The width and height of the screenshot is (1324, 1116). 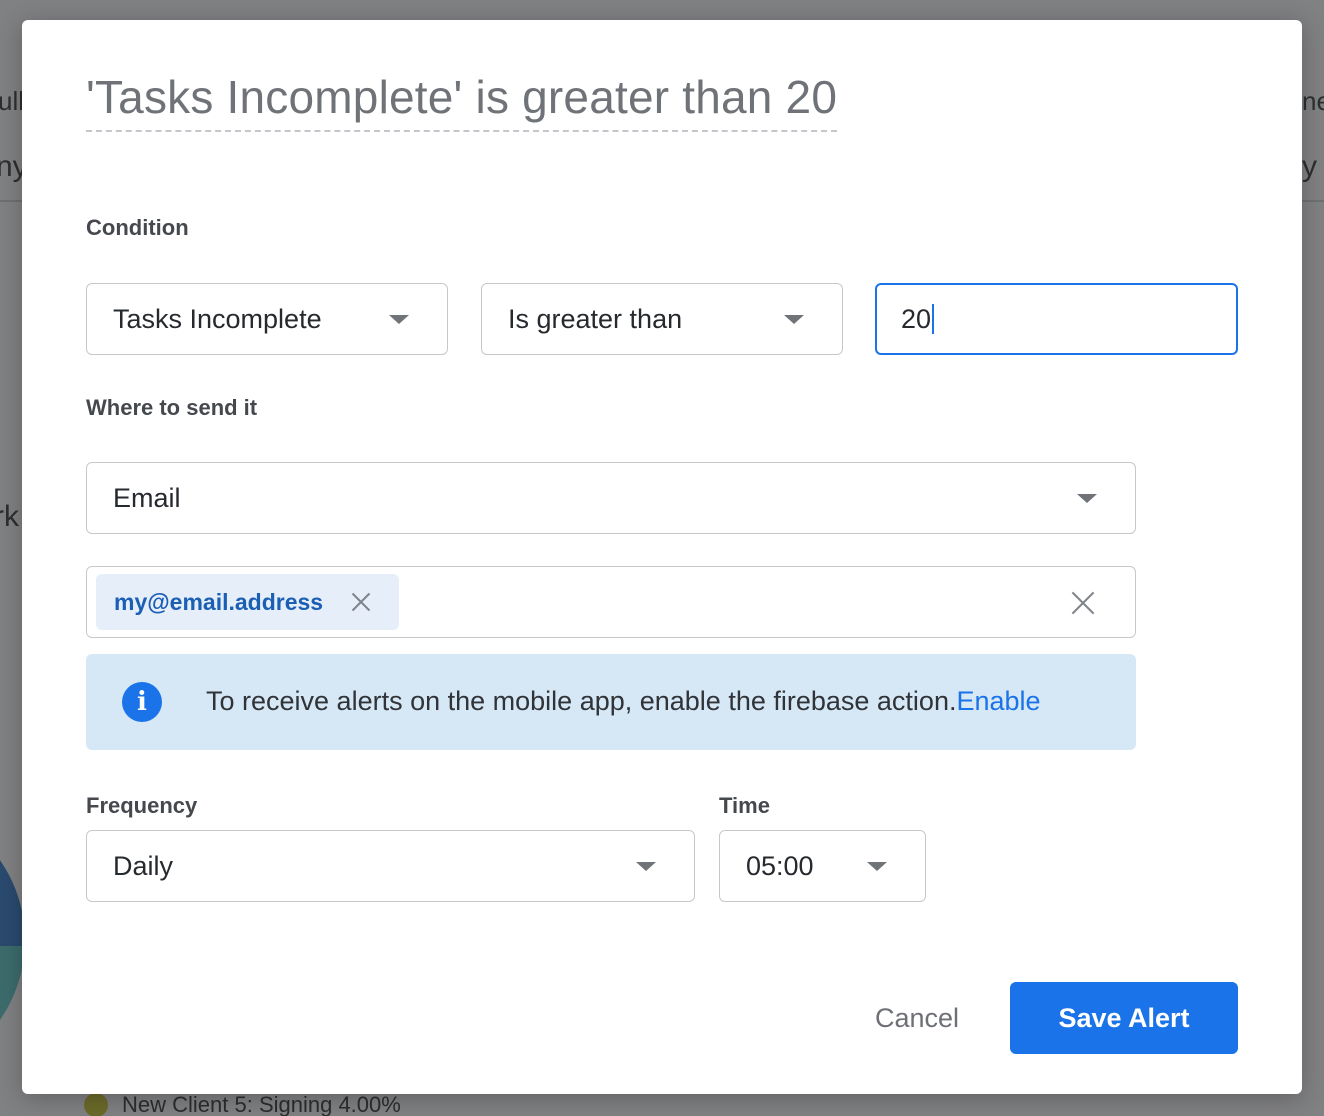 I want to click on threshold-input-value: 20, so click(x=916, y=318).